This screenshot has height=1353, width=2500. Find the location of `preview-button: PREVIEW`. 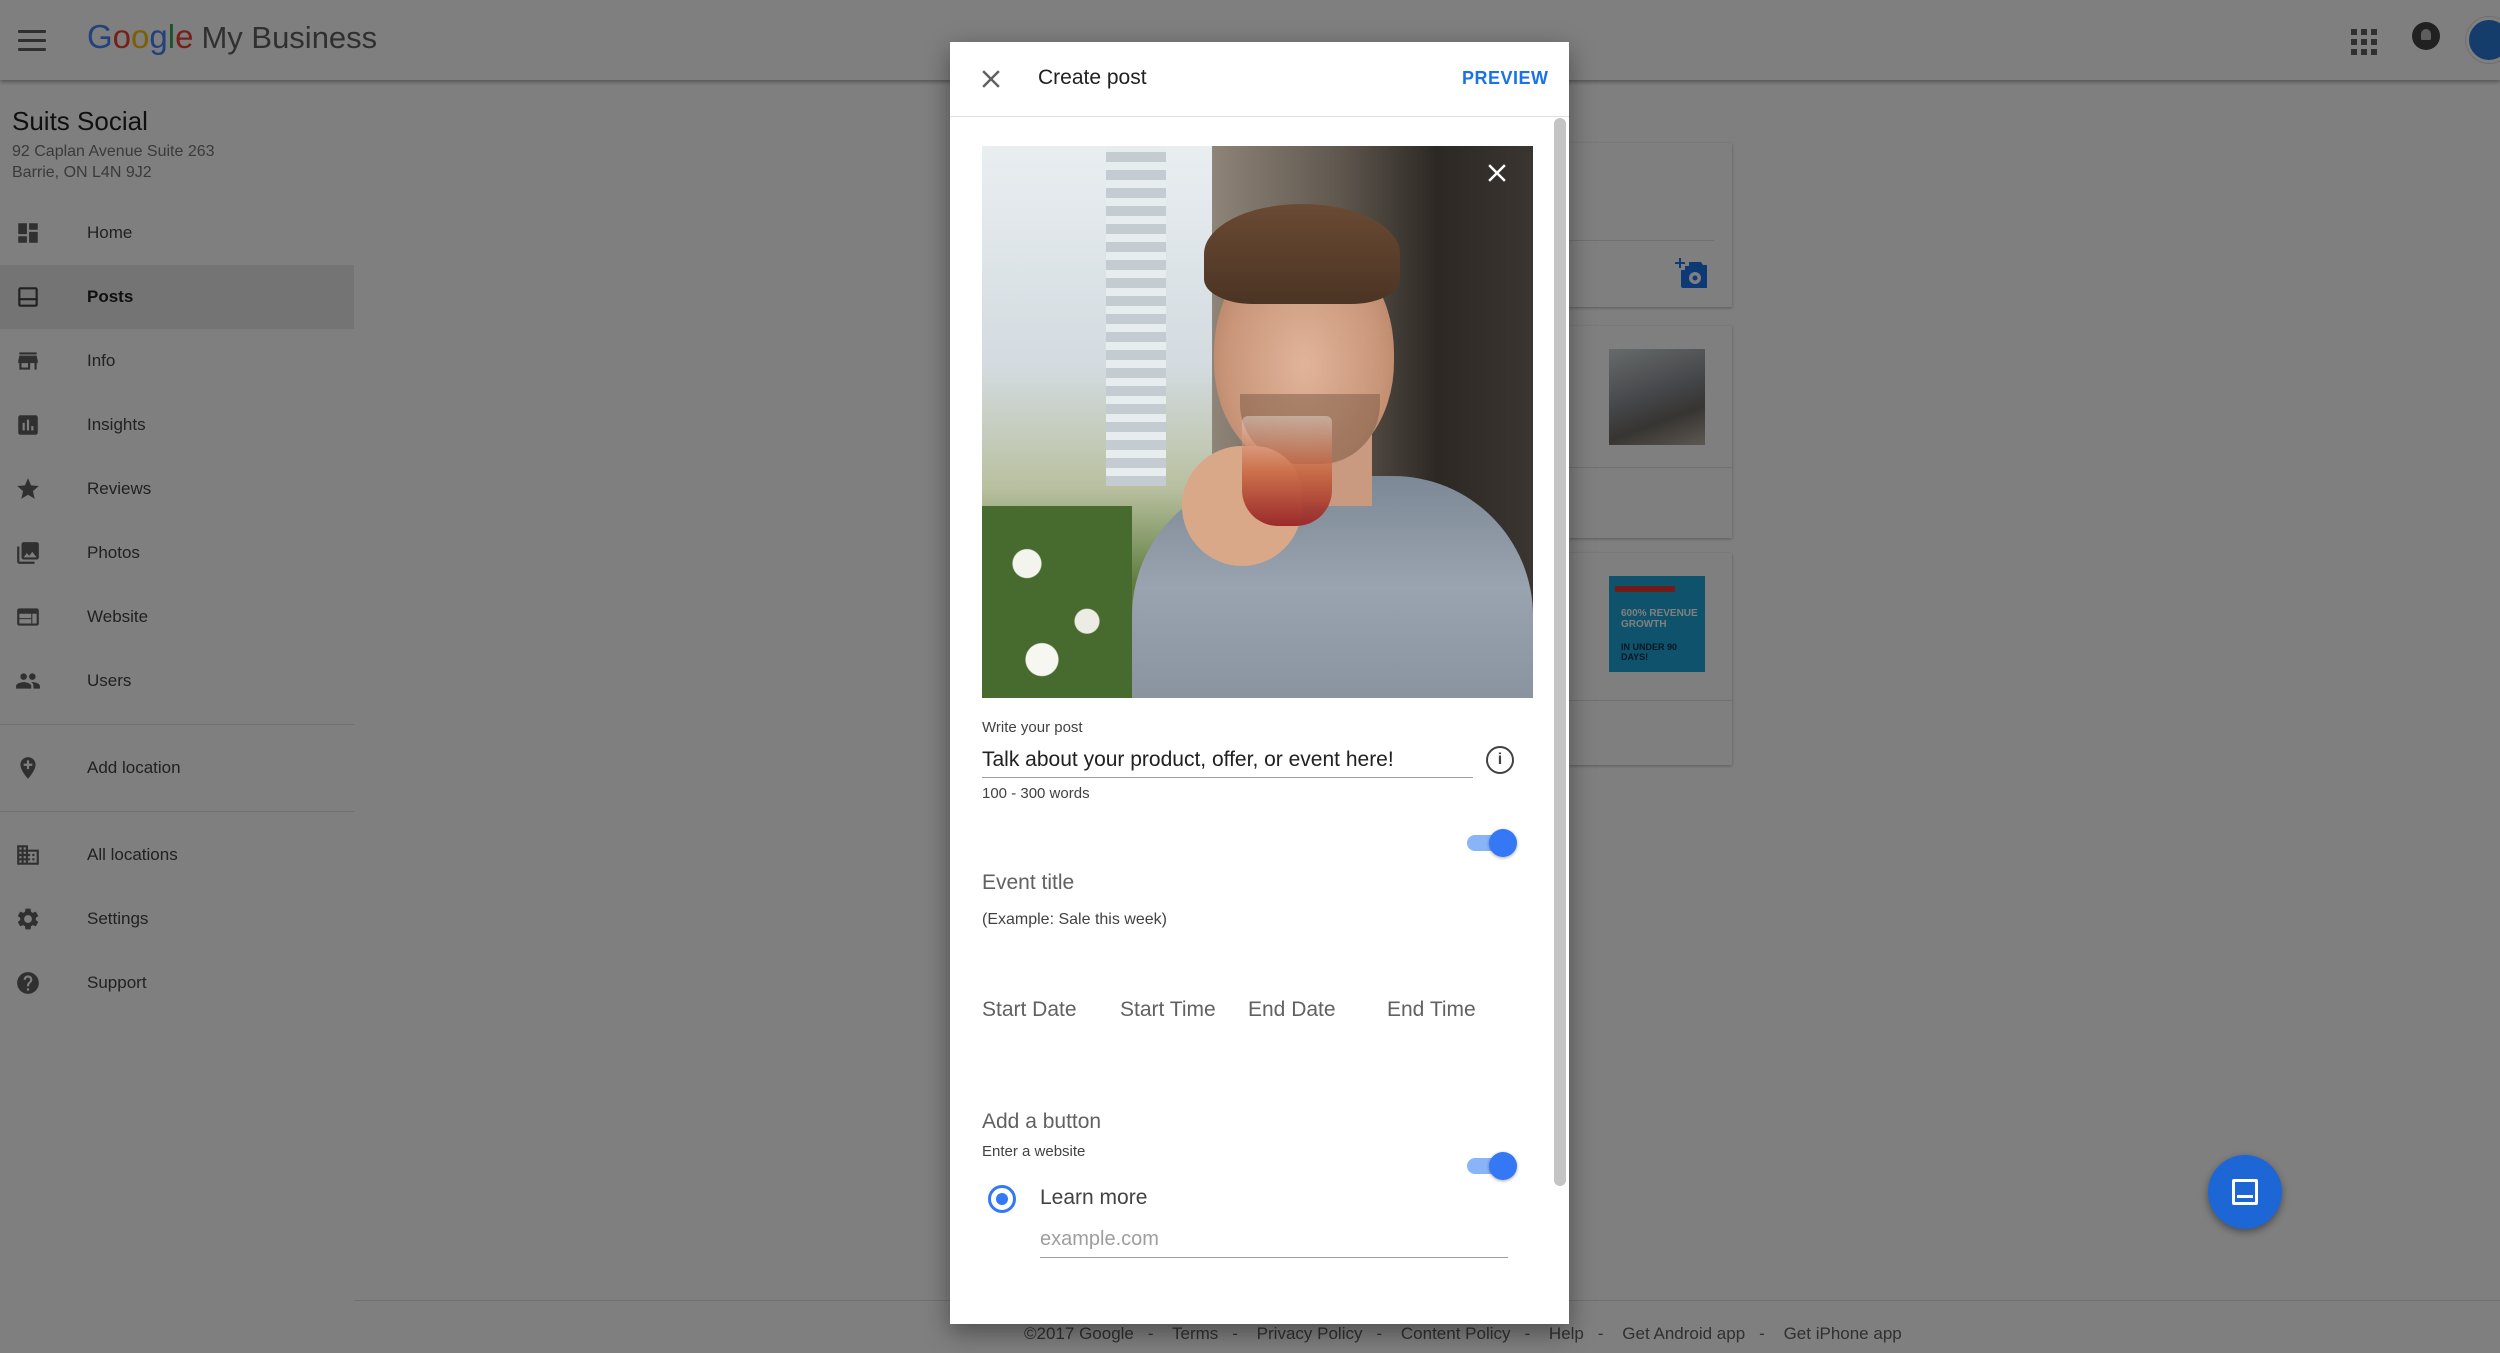

preview-button: PREVIEW is located at coordinates (1505, 78).